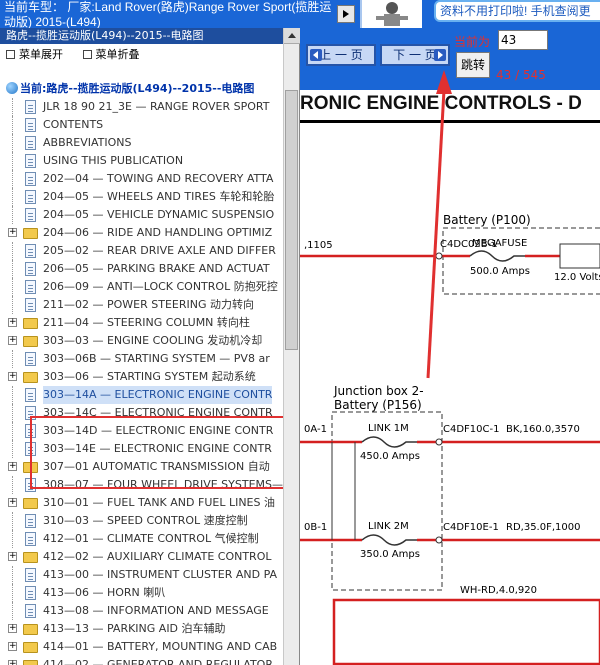 Image resolution: width=600 pixels, height=665 pixels. Describe the element at coordinates (160, 286) in the screenshot. I see `tree-item-label: 206—09 — ANTI—LOCK CONTROL 防抱死控` at that location.